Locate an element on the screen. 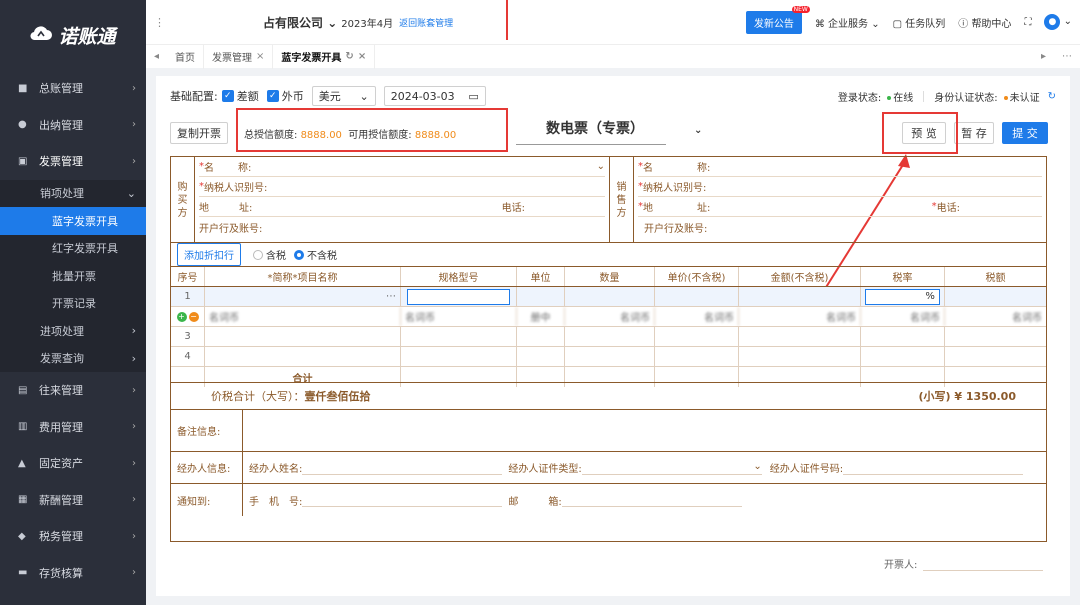 The width and height of the screenshot is (1080, 605). nav-input-processing: 进项处理 › is located at coordinates (73, 331).